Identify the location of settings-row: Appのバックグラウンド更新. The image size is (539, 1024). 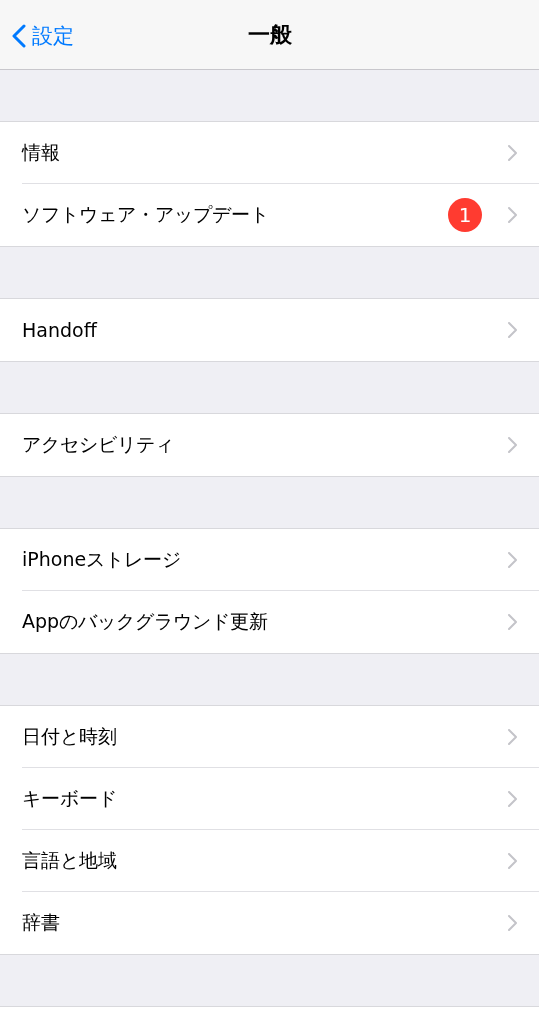
(269, 622).